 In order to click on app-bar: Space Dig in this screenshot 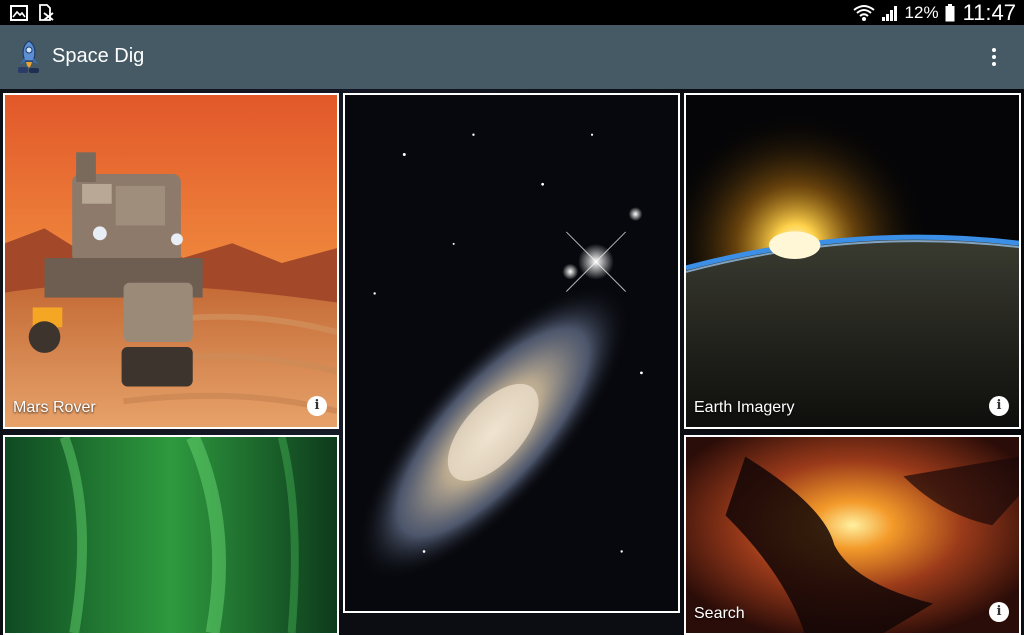, I will do `click(512, 57)`.